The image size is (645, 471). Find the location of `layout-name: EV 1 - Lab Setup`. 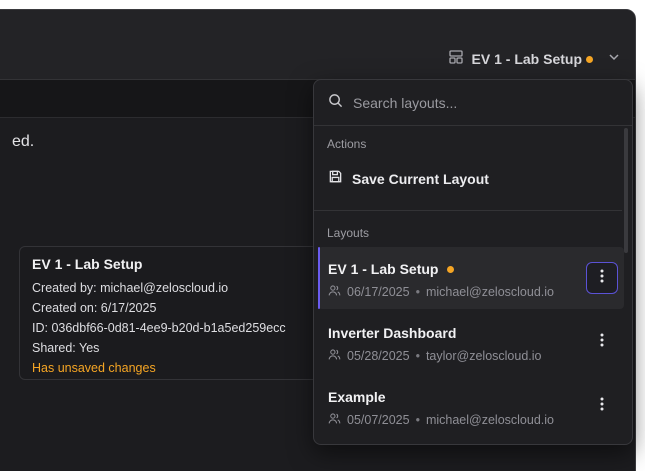

layout-name: EV 1 - Lab Setup is located at coordinates (383, 269).